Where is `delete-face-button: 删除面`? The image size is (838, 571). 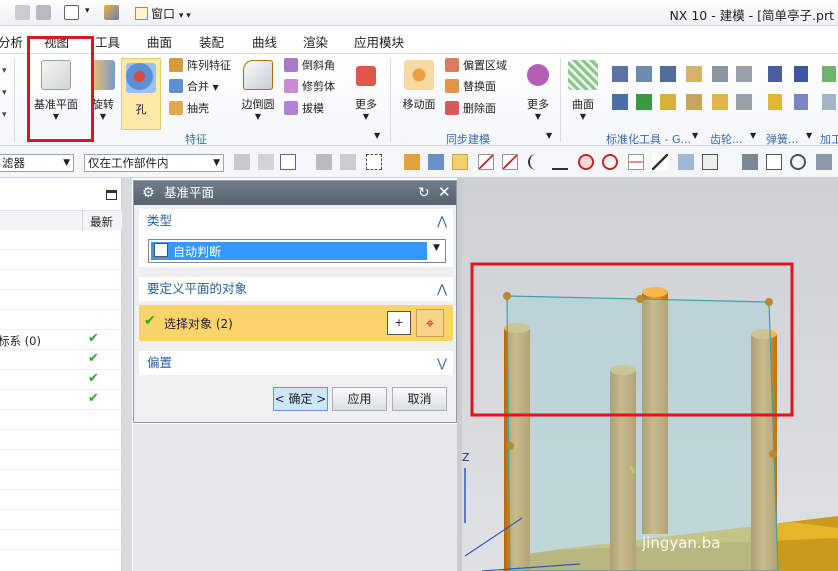 delete-face-button: 删除面 is located at coordinates (470, 109).